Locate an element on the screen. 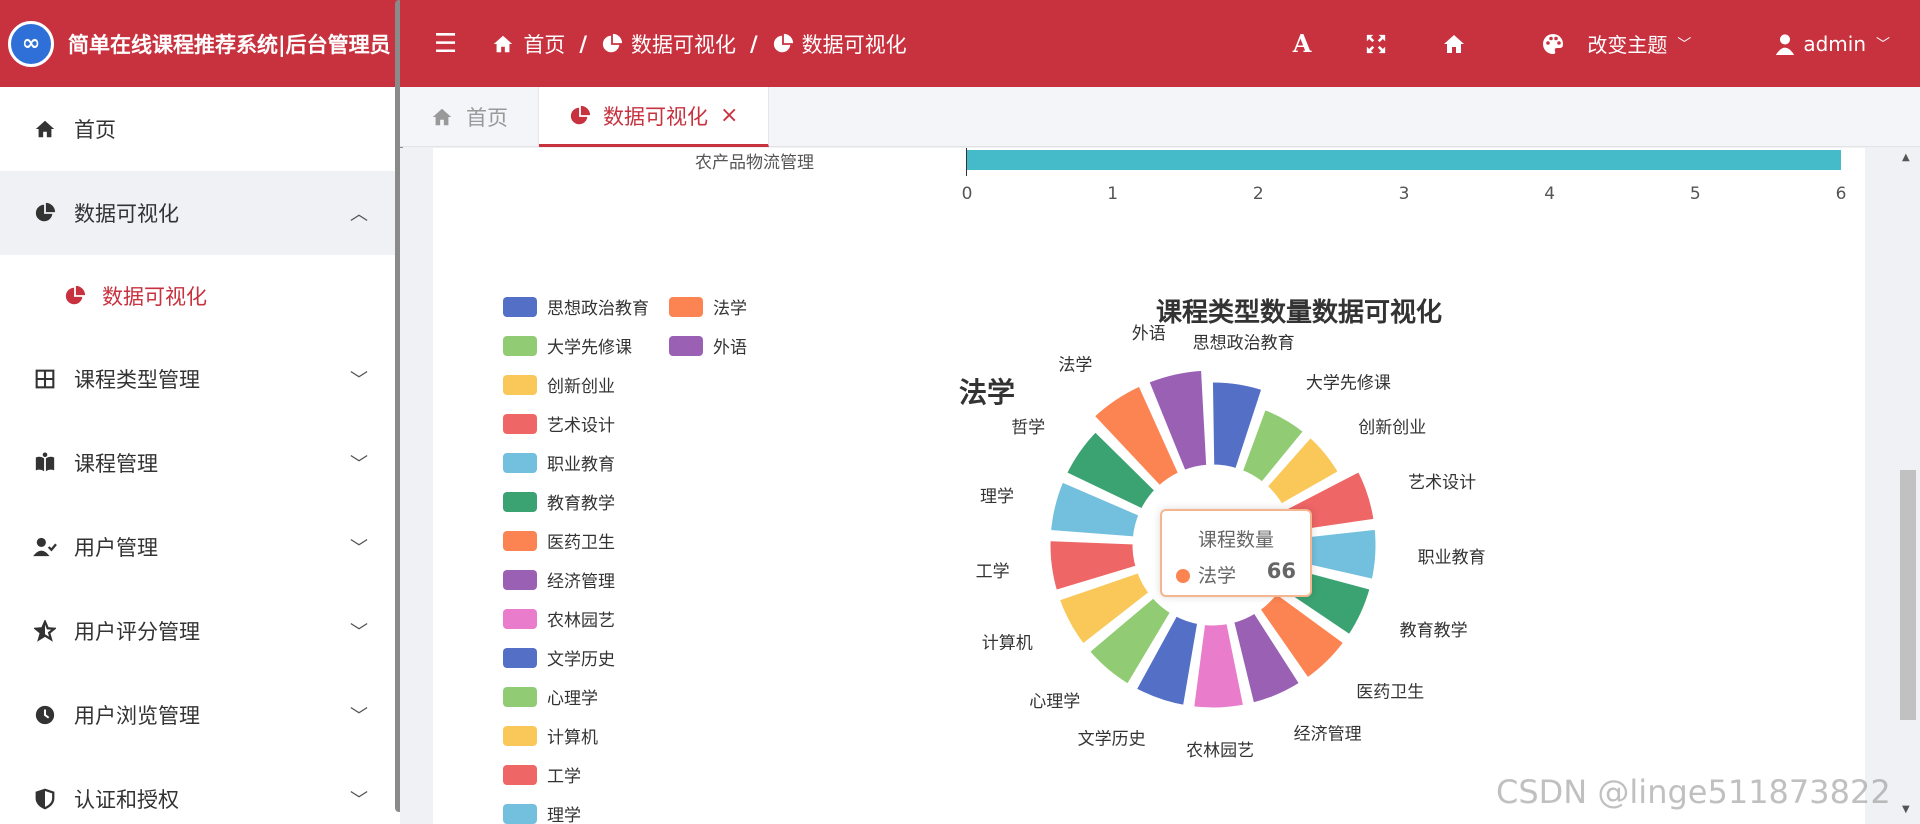 The width and height of the screenshot is (1920, 824). sidebar-item-label: 用户浏览管理 is located at coordinates (137, 716).